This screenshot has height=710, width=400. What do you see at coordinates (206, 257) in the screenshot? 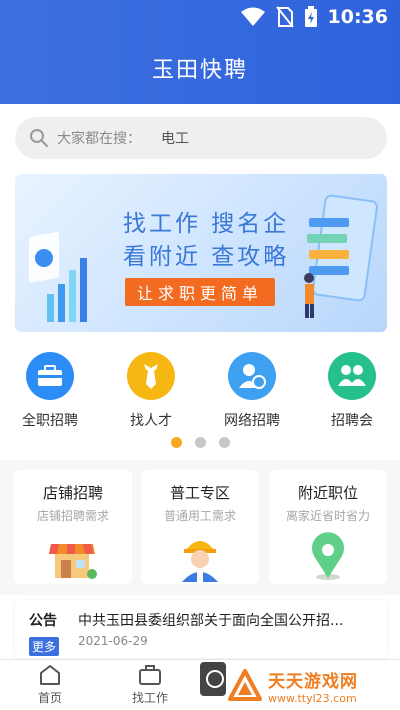
I see `banner-line-2: 看附近 查攻略` at bounding box center [206, 257].